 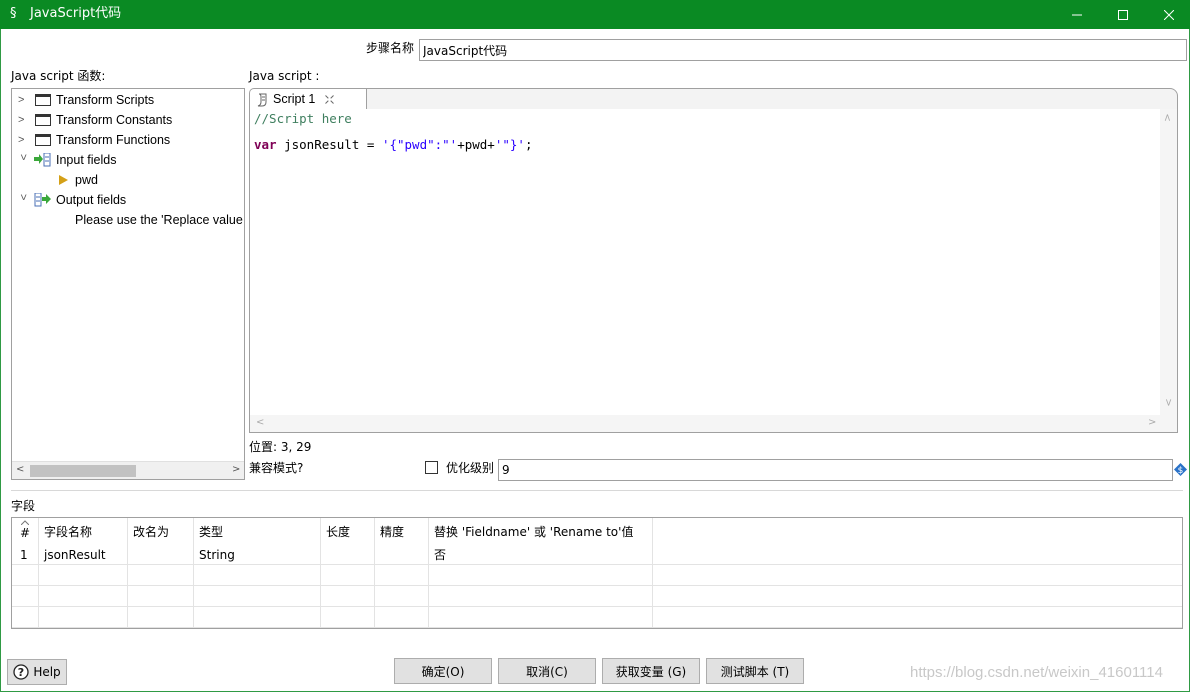 What do you see at coordinates (63, 180) in the screenshot?
I see `field-arrow-icon` at bounding box center [63, 180].